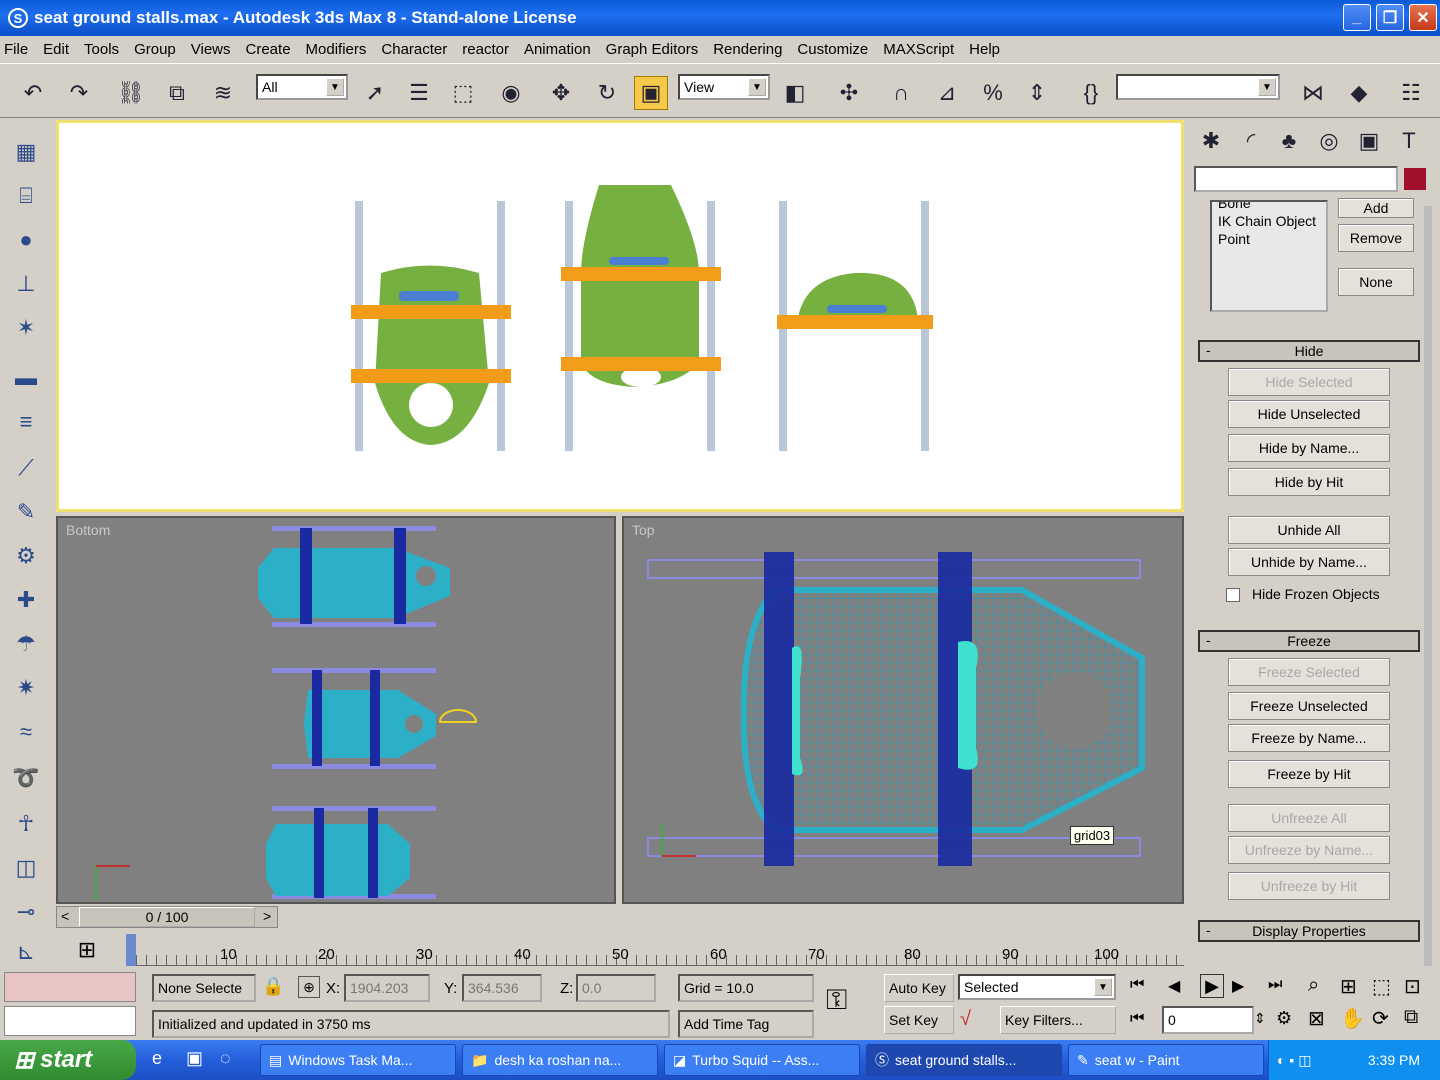 The width and height of the screenshot is (1440, 1080). What do you see at coordinates (101, 49) in the screenshot?
I see `menu-tools: Tools` at bounding box center [101, 49].